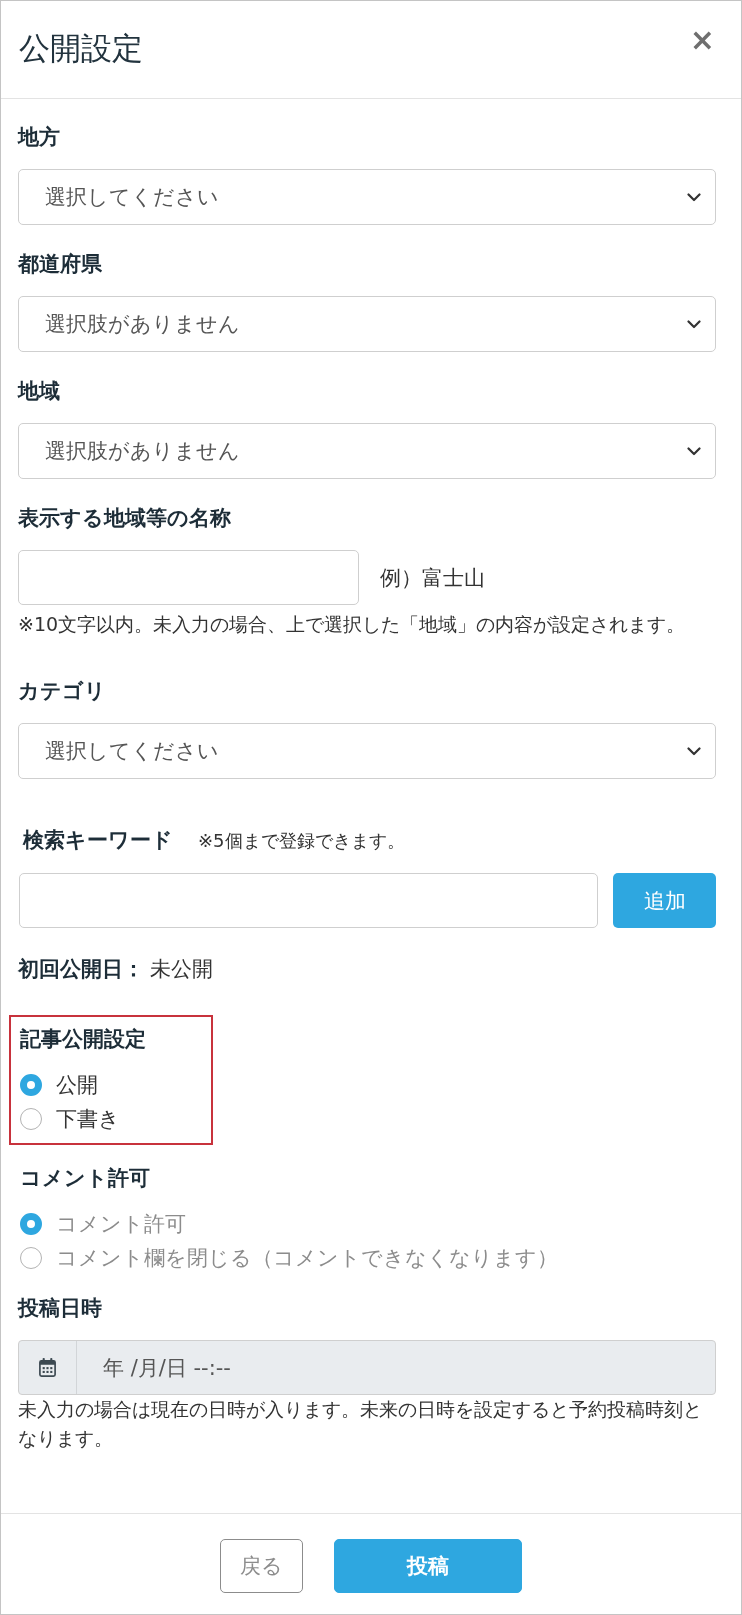 Image resolution: width=742 pixels, height=1615 pixels. What do you see at coordinates (98, 840) in the screenshot?
I see `field-label: 検索キーワード` at bounding box center [98, 840].